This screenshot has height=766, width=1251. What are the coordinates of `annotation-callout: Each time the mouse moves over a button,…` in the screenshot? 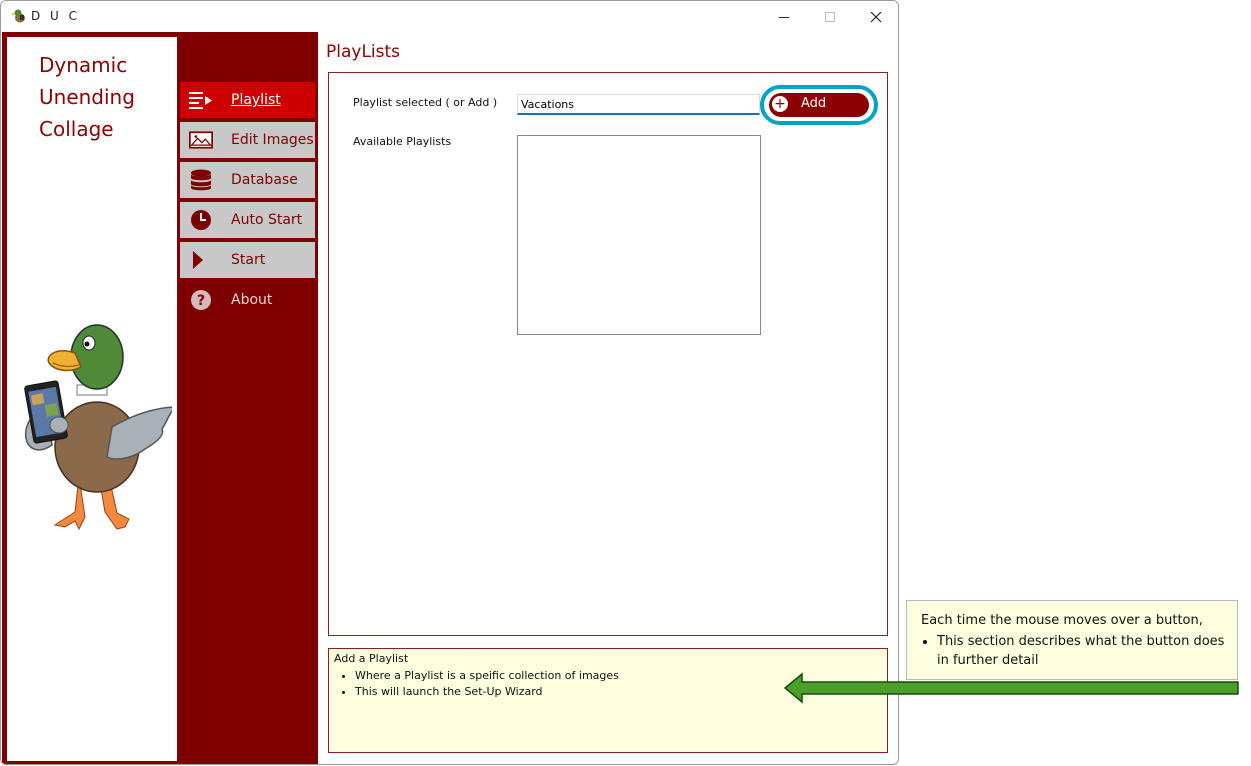 It's located at (1072, 640).